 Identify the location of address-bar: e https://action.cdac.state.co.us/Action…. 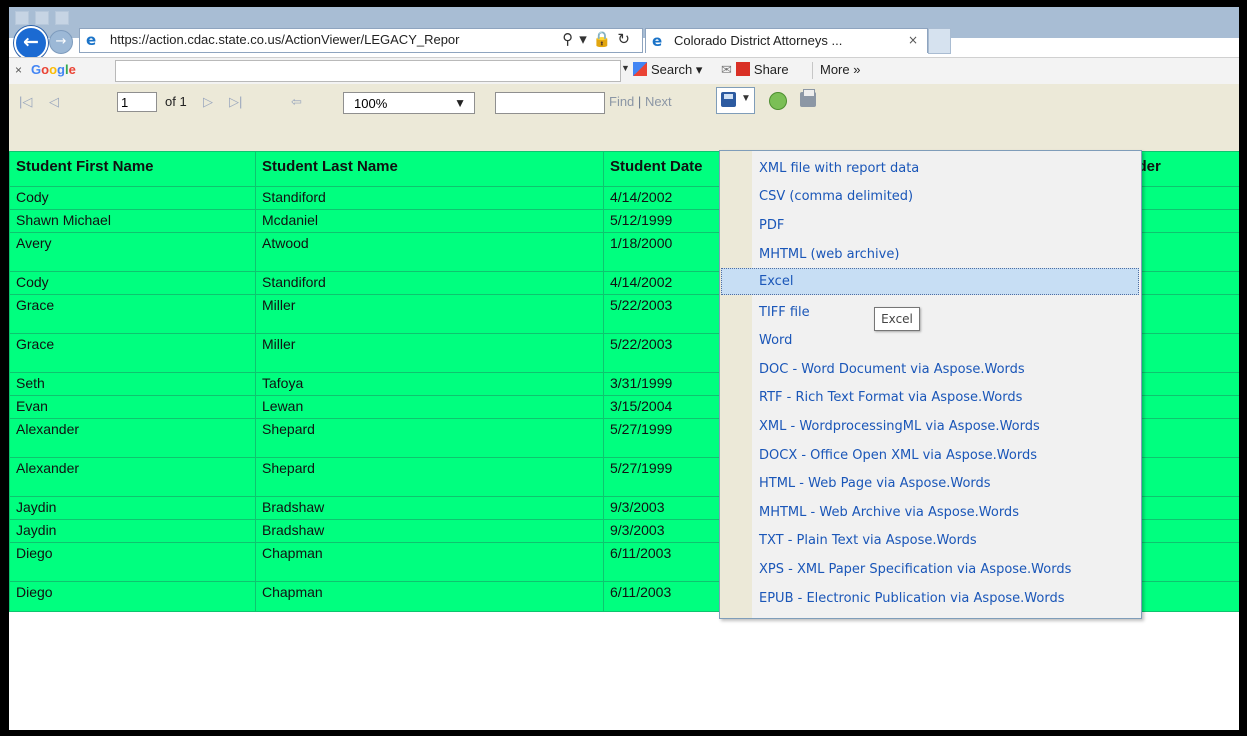
(361, 40).